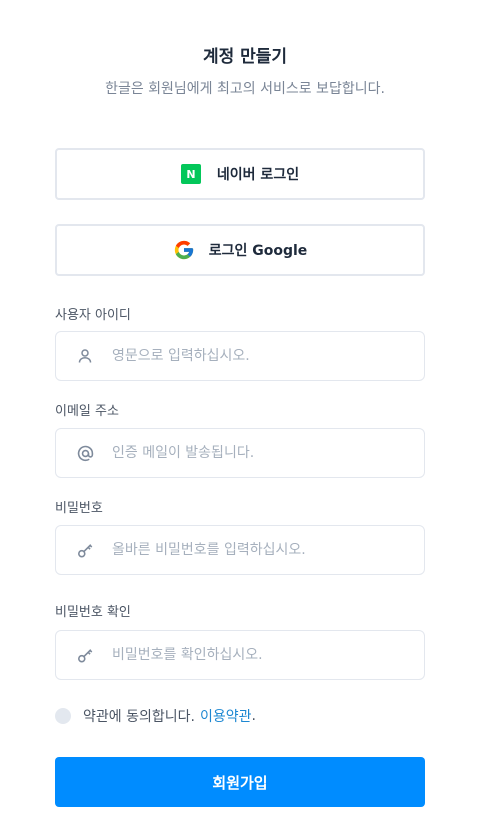  Describe the element at coordinates (262, 453) in the screenshot. I see `email-input` at that location.